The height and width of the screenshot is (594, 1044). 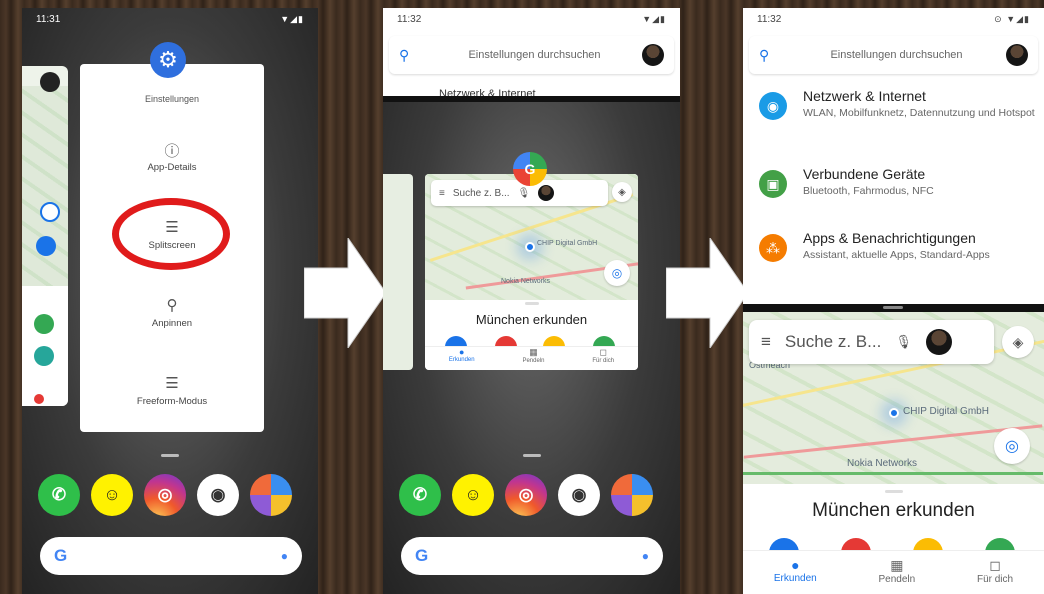 I want to click on status-time: 11:32, so click(x=769, y=19).